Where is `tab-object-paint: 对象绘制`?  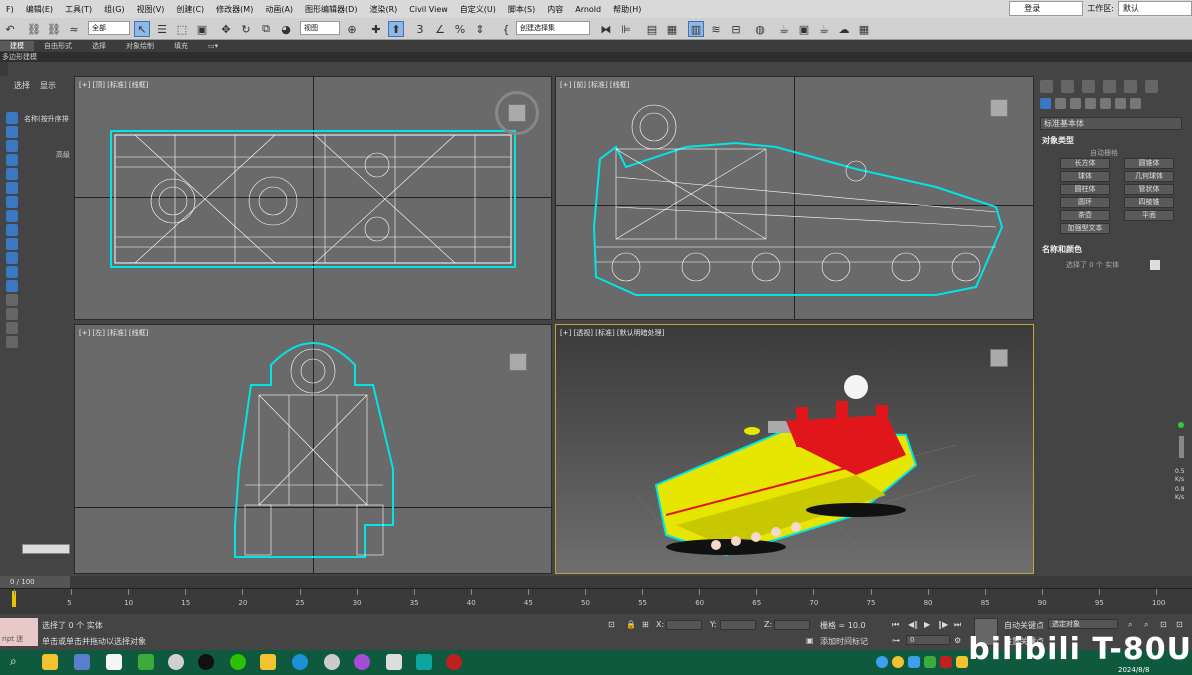
tab-object-paint: 对象绘制 is located at coordinates (140, 46).